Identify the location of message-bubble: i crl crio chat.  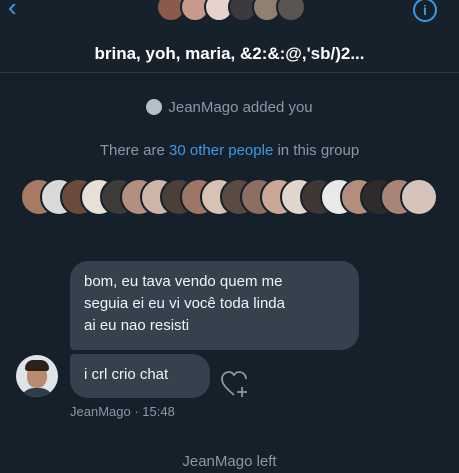
(140, 376).